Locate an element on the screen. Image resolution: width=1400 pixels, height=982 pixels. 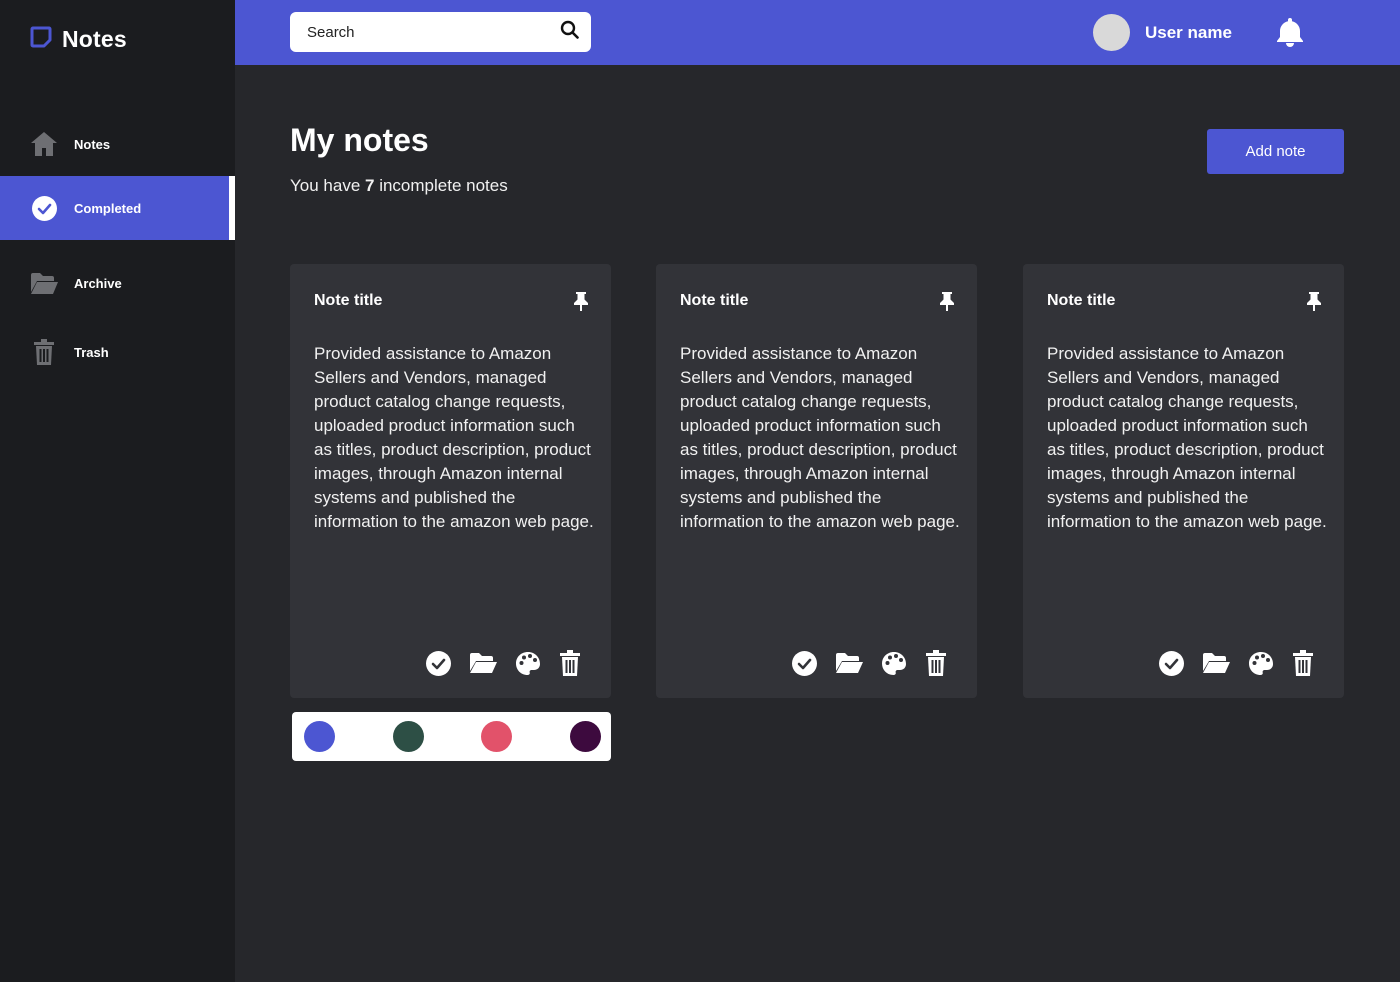
sidebar-item-trash: Trash is located at coordinates (117, 352).